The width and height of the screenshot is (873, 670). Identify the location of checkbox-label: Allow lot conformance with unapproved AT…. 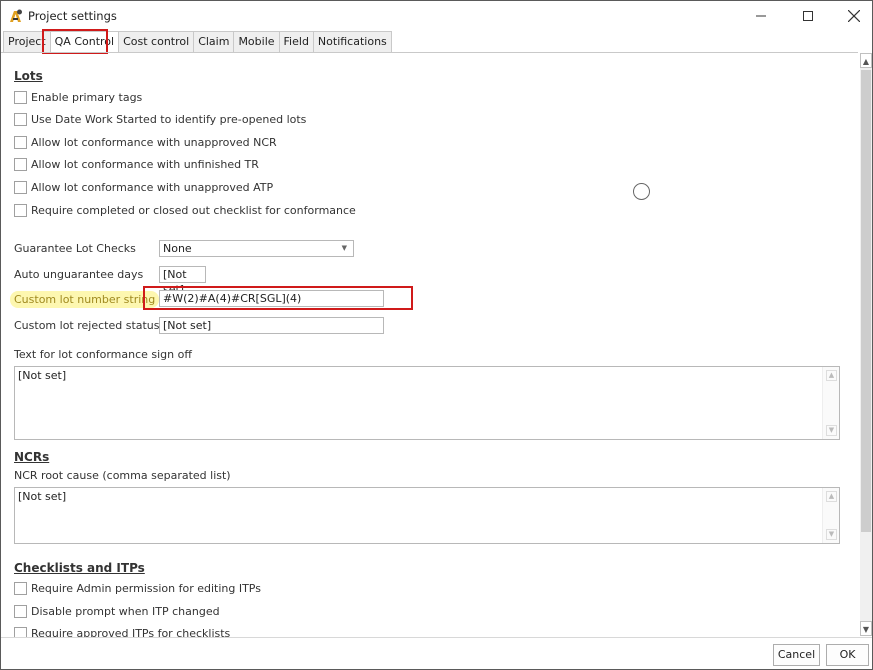
(152, 187).